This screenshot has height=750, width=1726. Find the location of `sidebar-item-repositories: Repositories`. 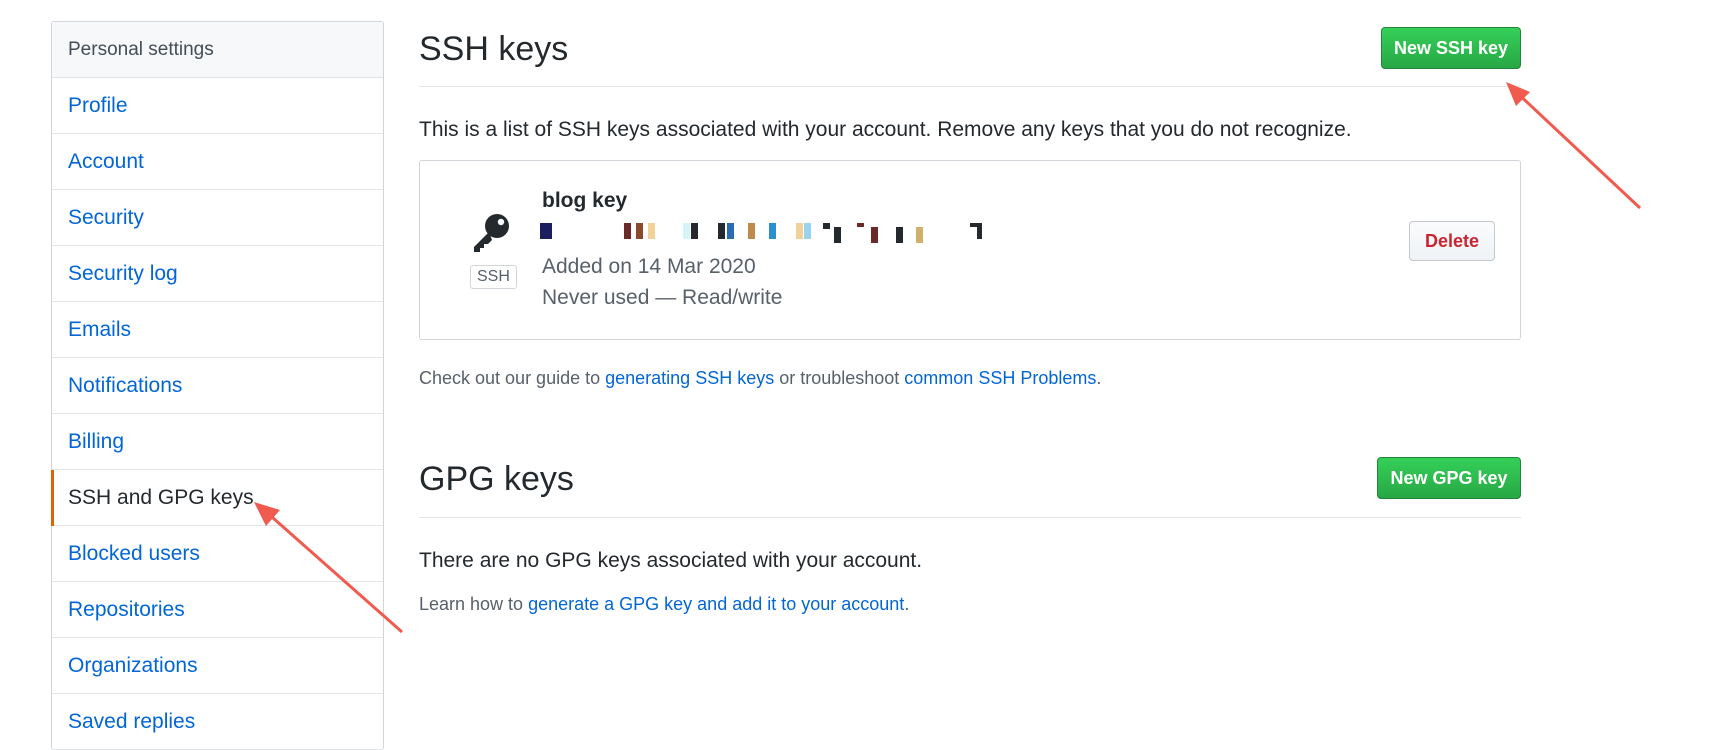

sidebar-item-repositories: Repositories is located at coordinates (217, 610).